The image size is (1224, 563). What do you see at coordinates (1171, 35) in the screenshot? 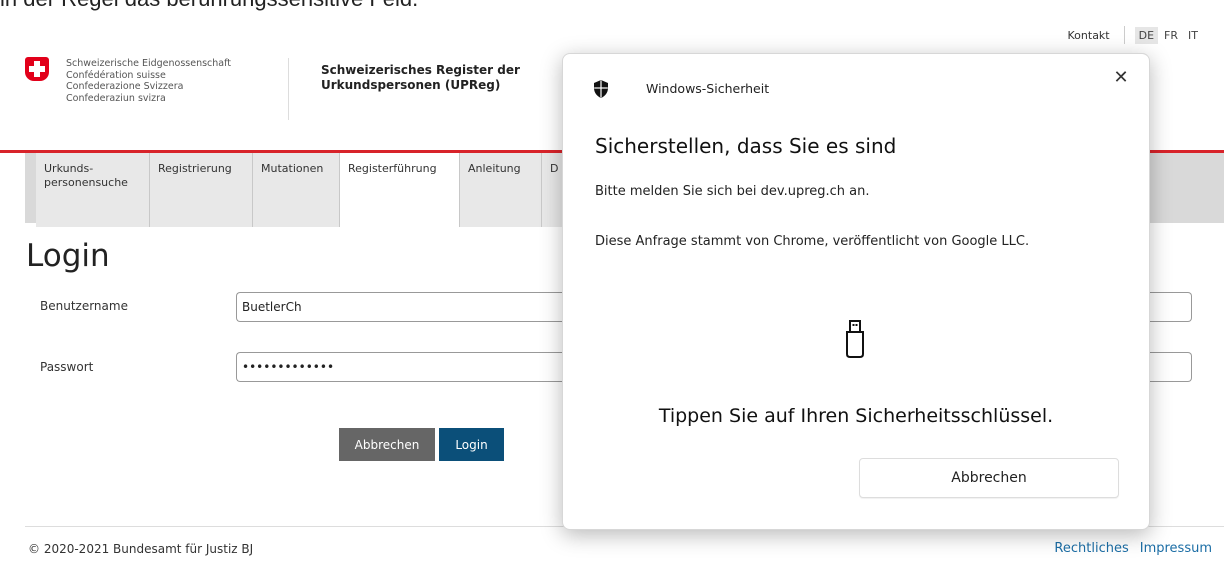
I see `lang-fr: FR` at bounding box center [1171, 35].